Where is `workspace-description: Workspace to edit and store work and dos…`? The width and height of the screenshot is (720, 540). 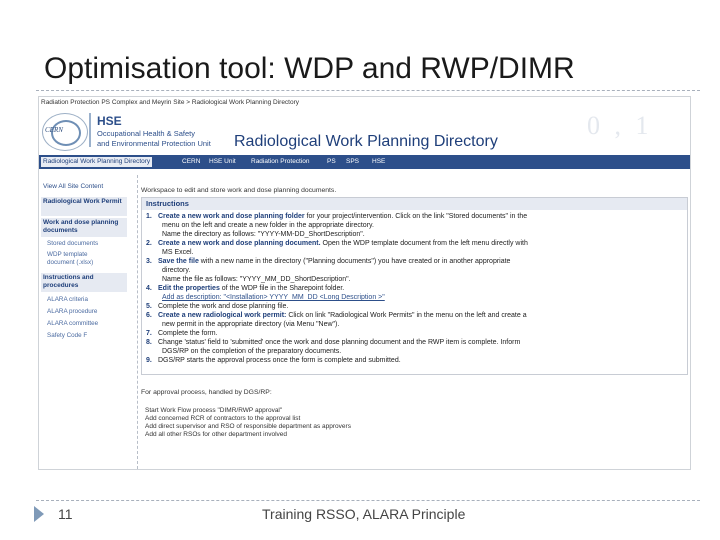 workspace-description: Workspace to edit and store work and dos… is located at coordinates (239, 190).